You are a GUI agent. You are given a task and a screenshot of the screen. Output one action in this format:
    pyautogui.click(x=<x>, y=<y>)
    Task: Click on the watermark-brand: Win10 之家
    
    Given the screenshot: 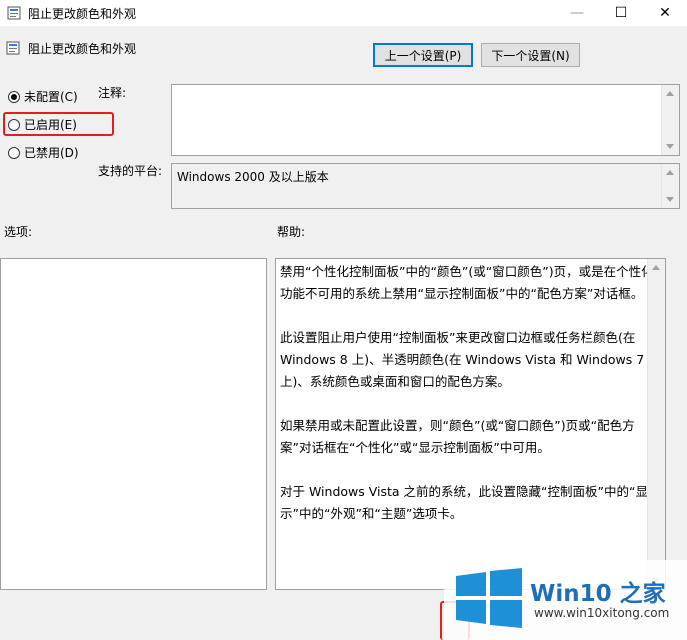 What is the action you would take?
    pyautogui.click(x=598, y=594)
    